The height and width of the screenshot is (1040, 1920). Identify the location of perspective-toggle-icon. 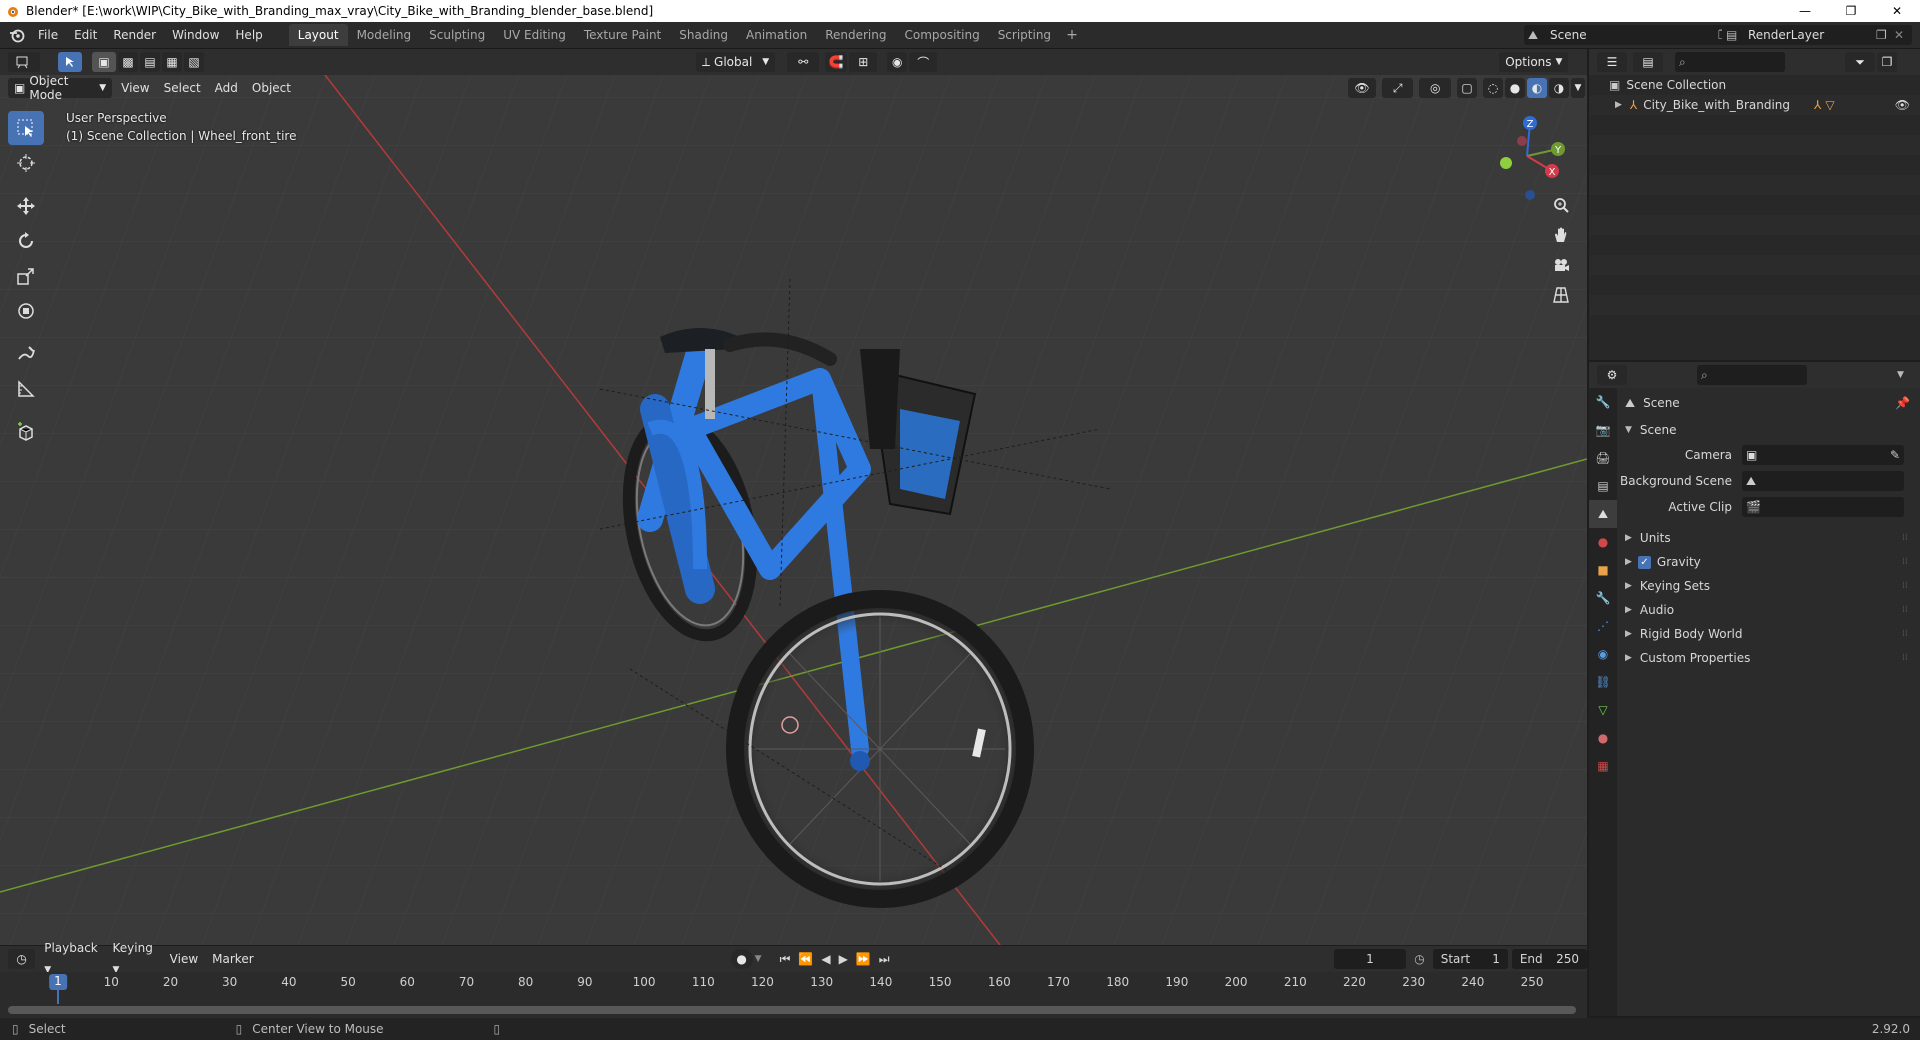
(1561, 295).